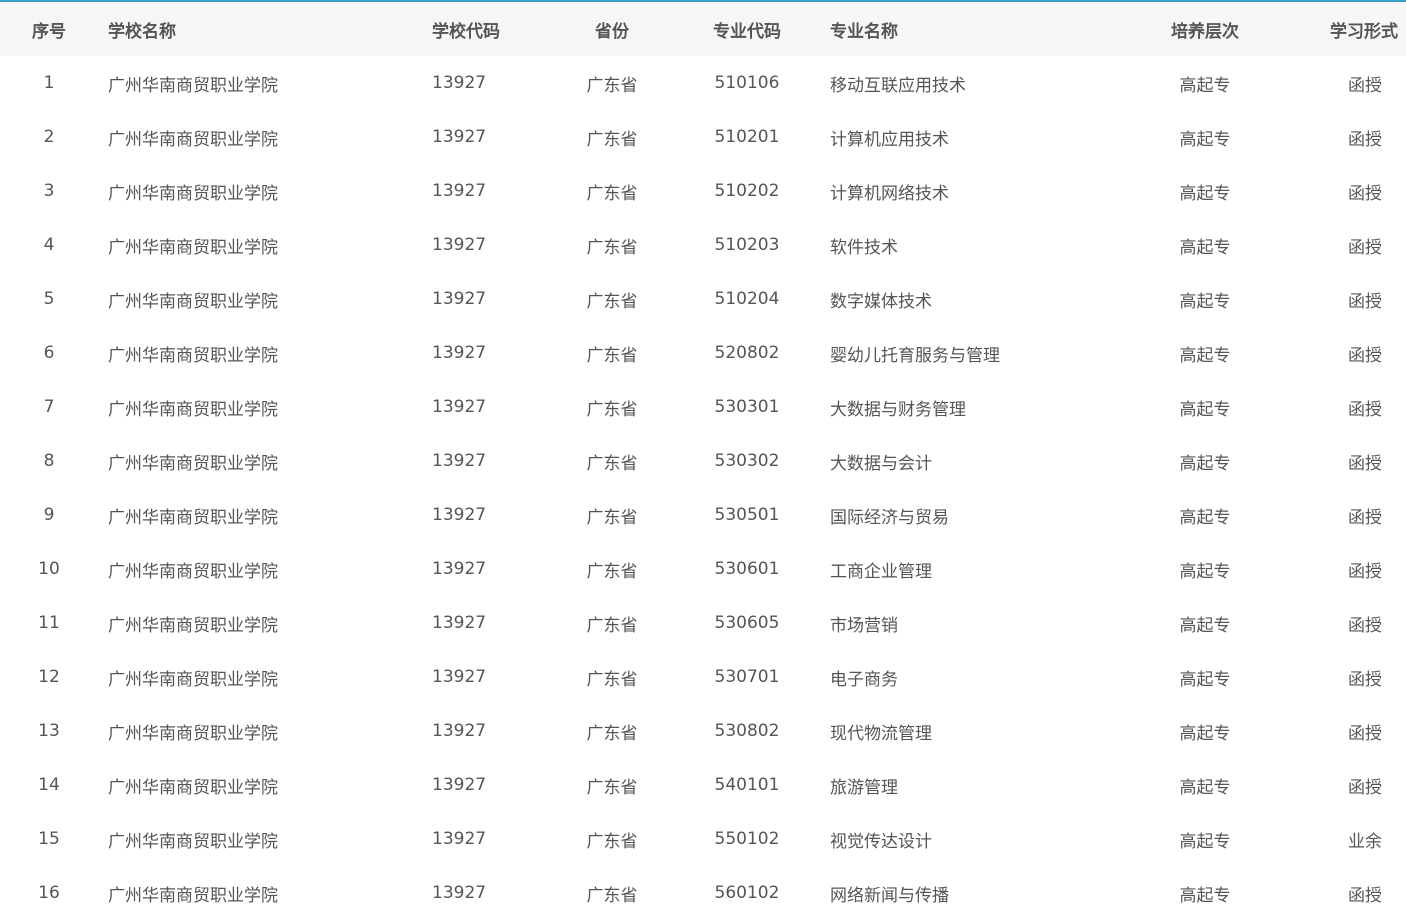 The image size is (1406, 920). I want to click on cell-index: 5, so click(49, 299).